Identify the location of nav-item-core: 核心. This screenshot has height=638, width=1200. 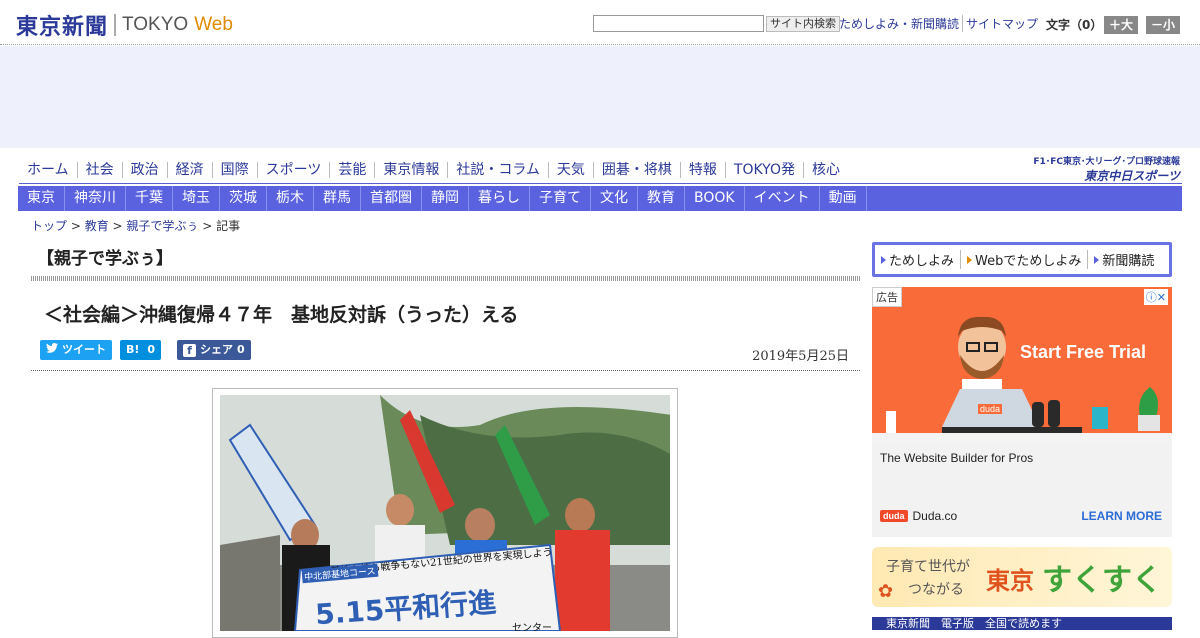
(825, 170).